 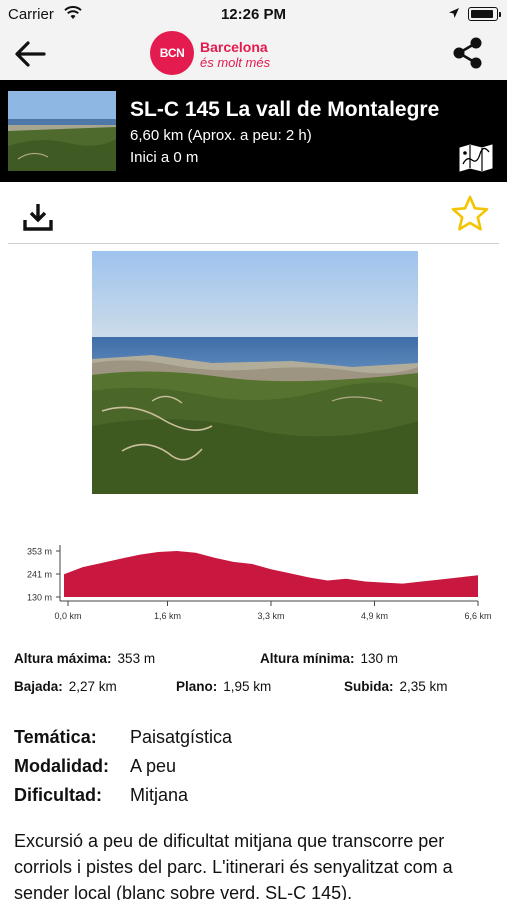 I want to click on prop-difficulty-label: Dificultad:, so click(x=58, y=795).